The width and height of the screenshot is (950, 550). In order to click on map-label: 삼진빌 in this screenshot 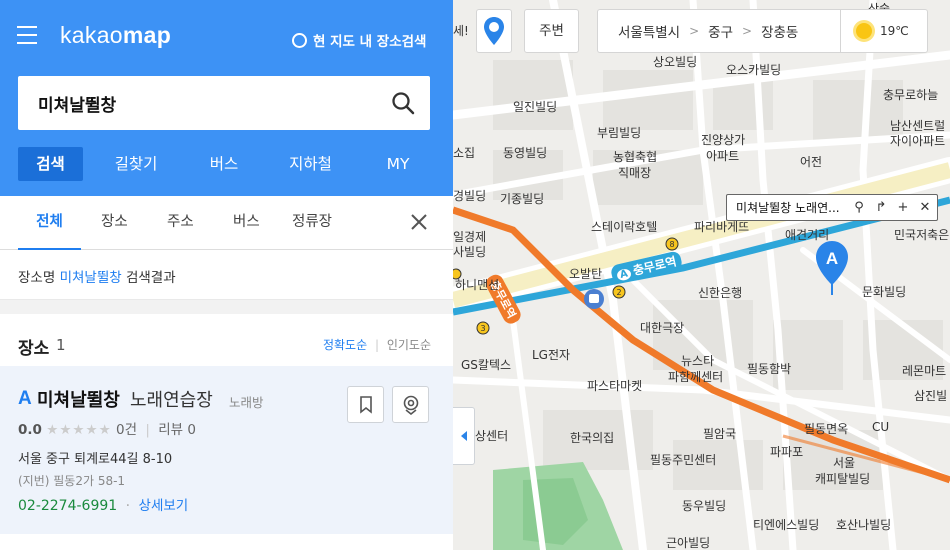, I will do `click(930, 395)`.